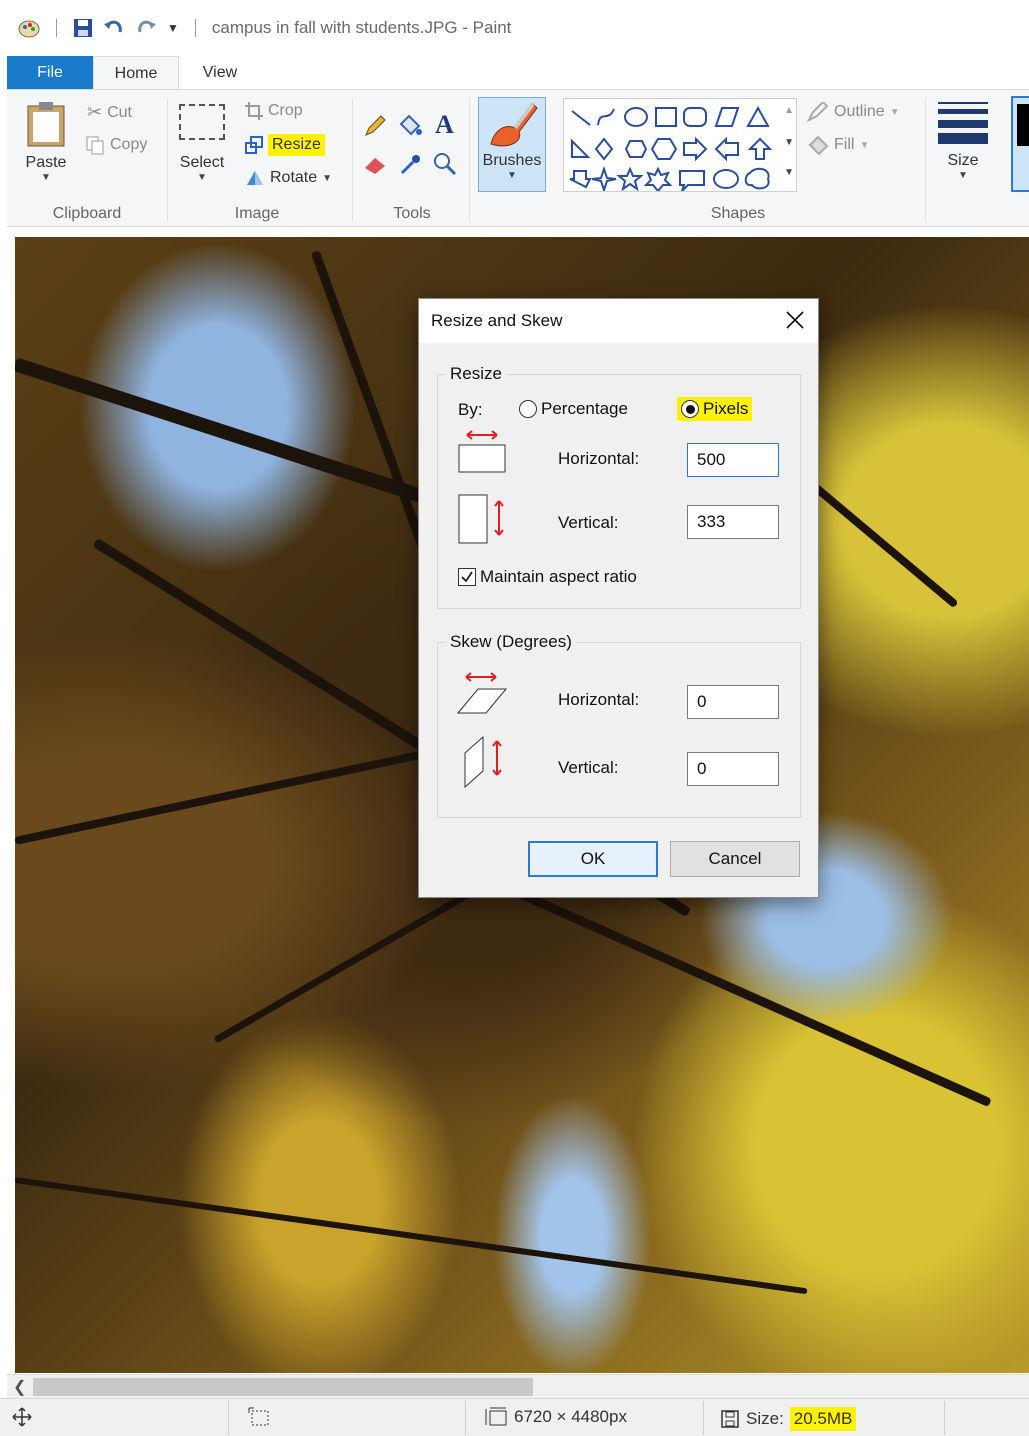 The width and height of the screenshot is (1029, 1436). Describe the element at coordinates (22, 1417) in the screenshot. I see `cursor-position-icon` at that location.